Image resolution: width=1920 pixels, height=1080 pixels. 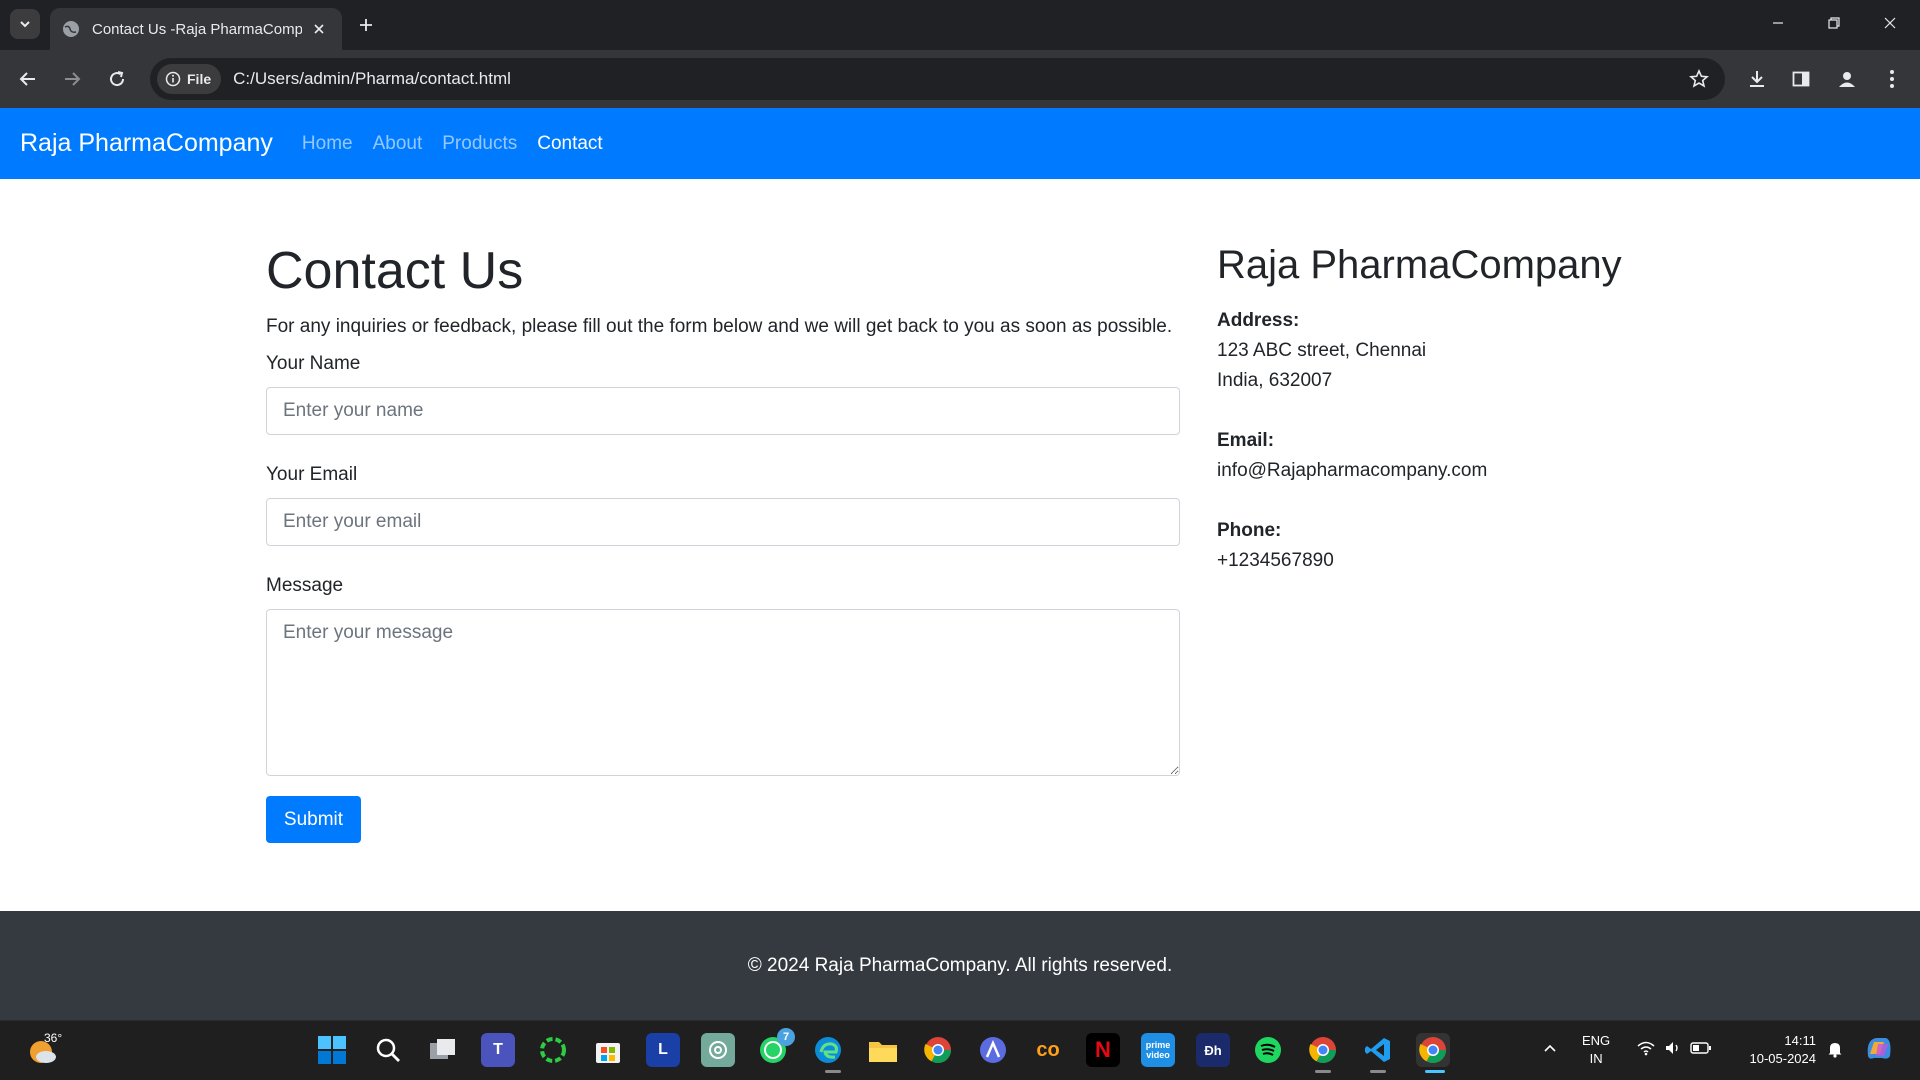 What do you see at coordinates (53, 1038) in the screenshot?
I see `weather-temperature: 36°` at bounding box center [53, 1038].